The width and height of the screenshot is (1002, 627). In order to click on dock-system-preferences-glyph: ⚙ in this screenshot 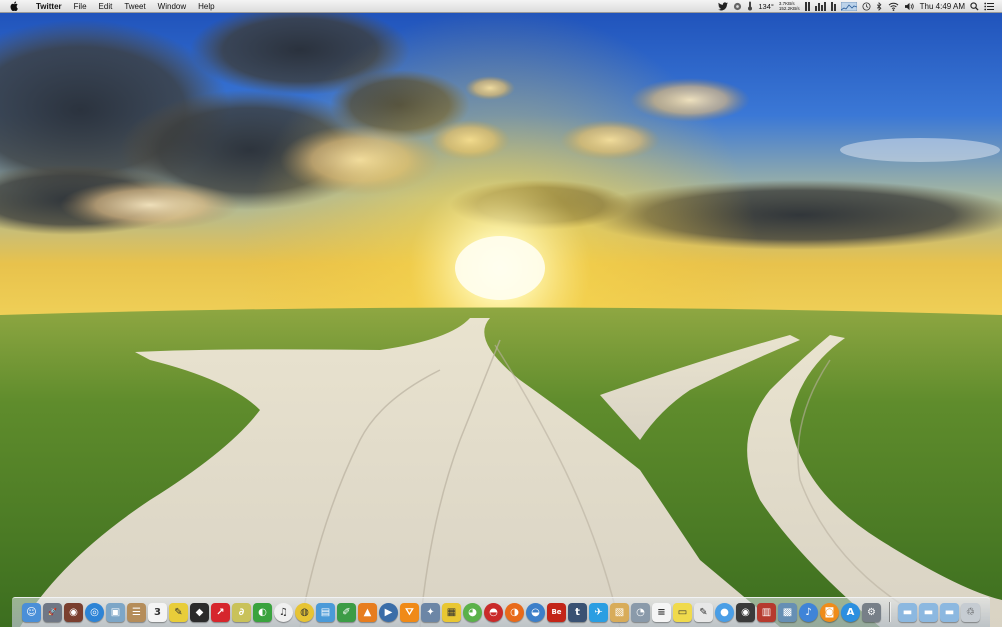, I will do `click(871, 612)`.